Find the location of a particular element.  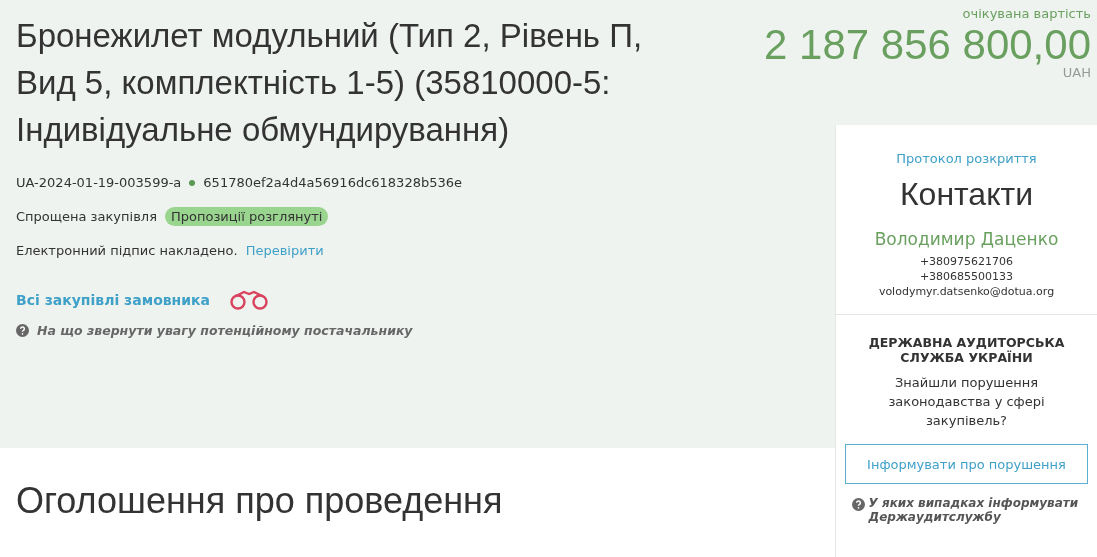

audit-hint-link: У яких випадках інформувати Держаудитслужбу is located at coordinates (975, 510).